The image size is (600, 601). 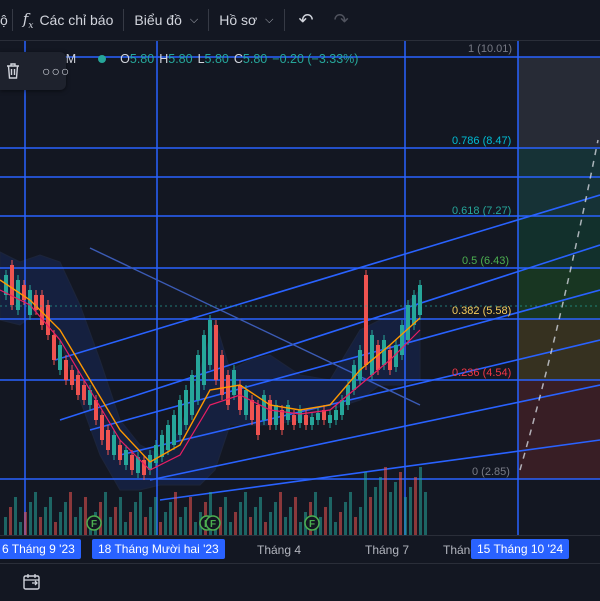 I want to click on top-toolbar: ộ fx Các chỉ báo Biểu đồ ⌵ Hồ sơ ⌵ ↶ ↷, so click(x=300, y=20).